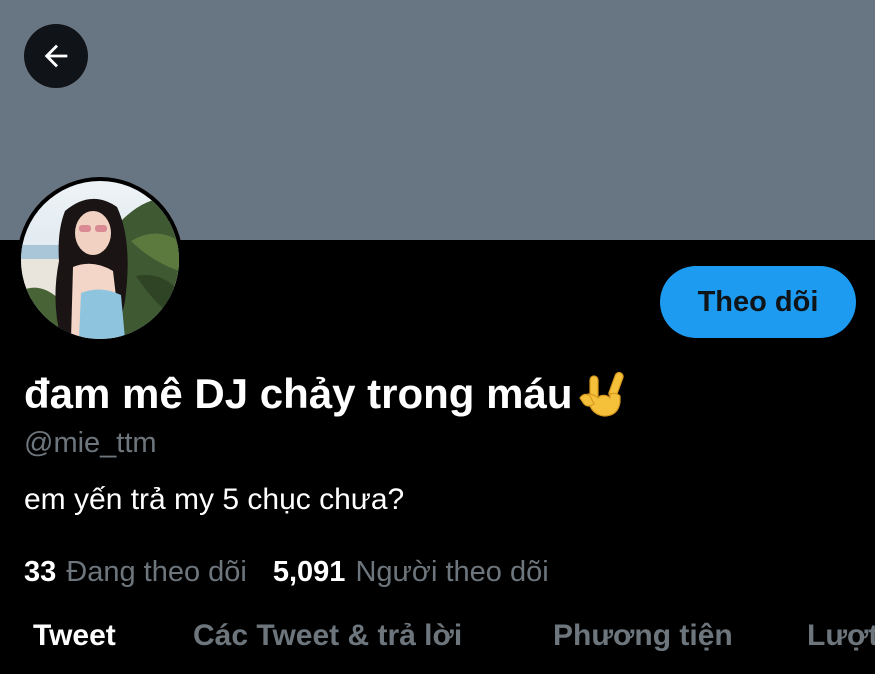 This screenshot has height=674, width=875. I want to click on tab-likes: Lượt thích, so click(841, 637).